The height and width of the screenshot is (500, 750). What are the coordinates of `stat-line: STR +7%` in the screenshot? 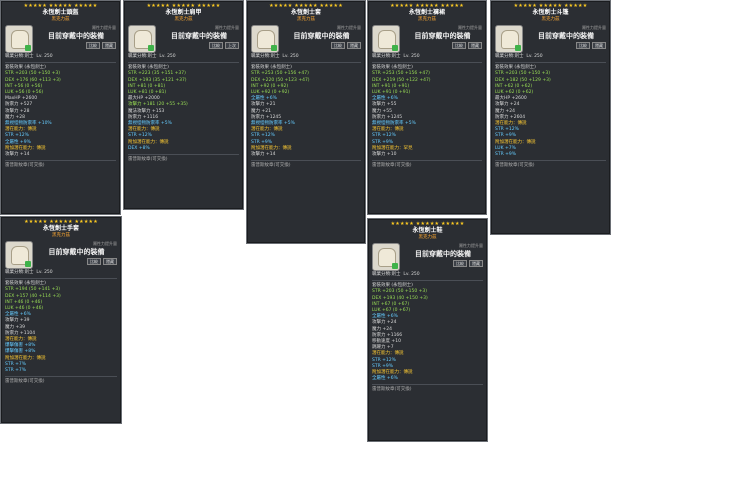 It's located at (16, 371).